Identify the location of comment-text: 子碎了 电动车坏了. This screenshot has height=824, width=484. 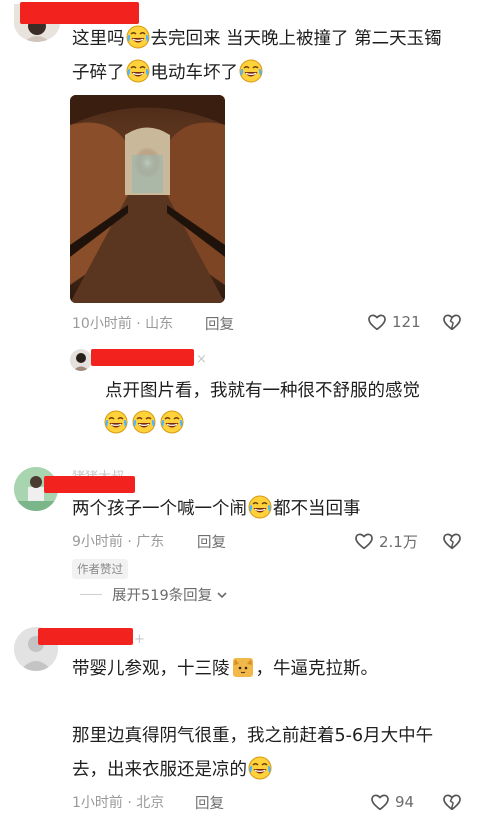
(168, 73).